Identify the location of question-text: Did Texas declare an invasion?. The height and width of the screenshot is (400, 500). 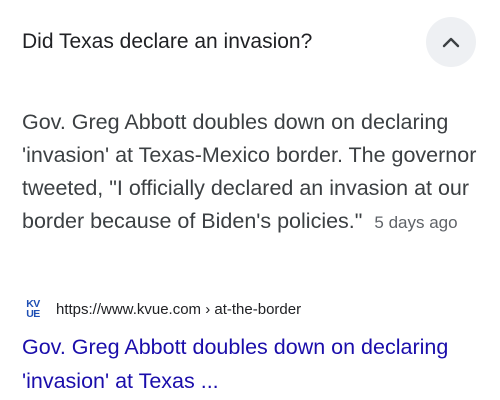
(167, 41).